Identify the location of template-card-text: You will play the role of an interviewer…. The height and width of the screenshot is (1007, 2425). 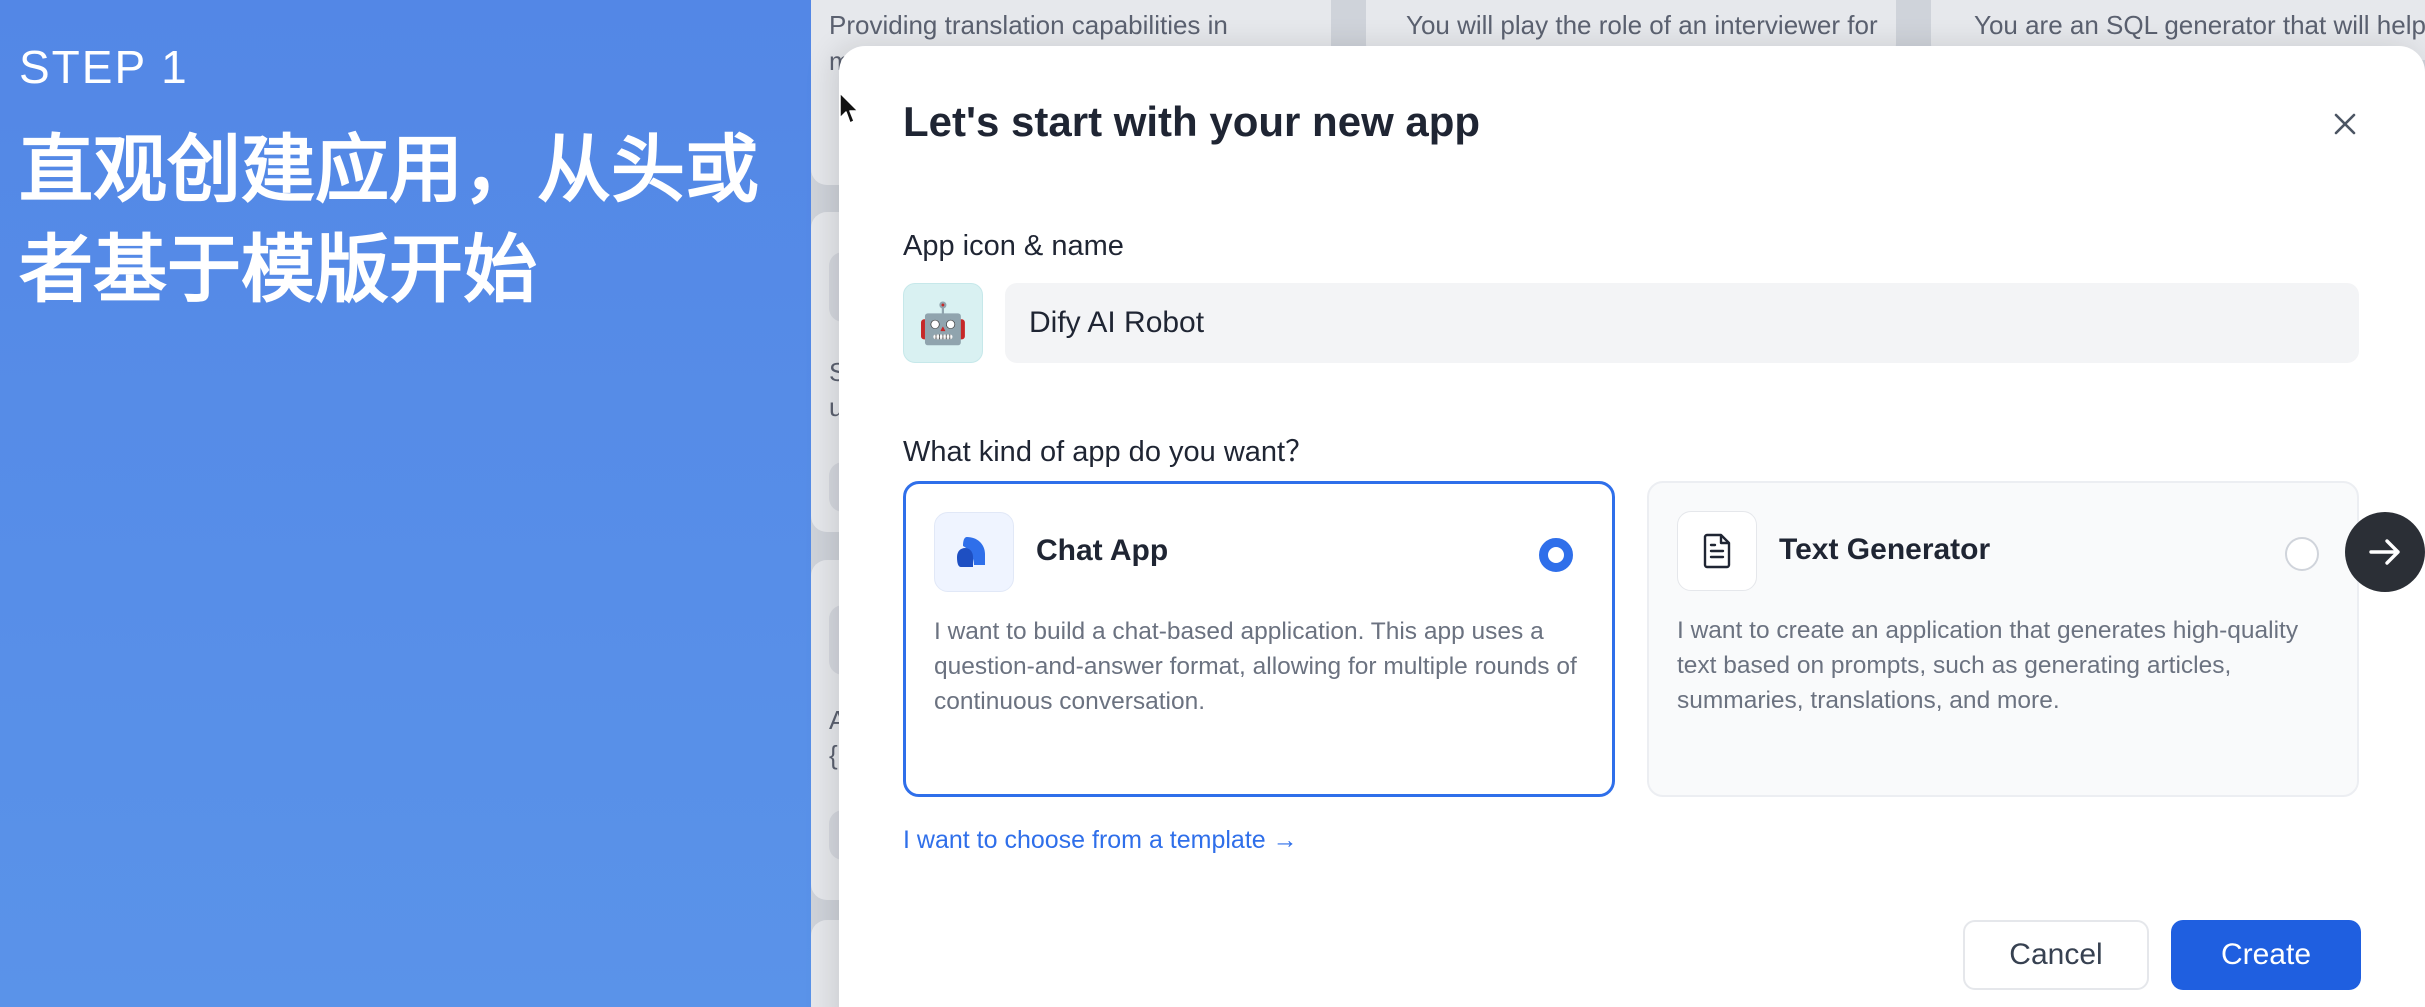
(1642, 25).